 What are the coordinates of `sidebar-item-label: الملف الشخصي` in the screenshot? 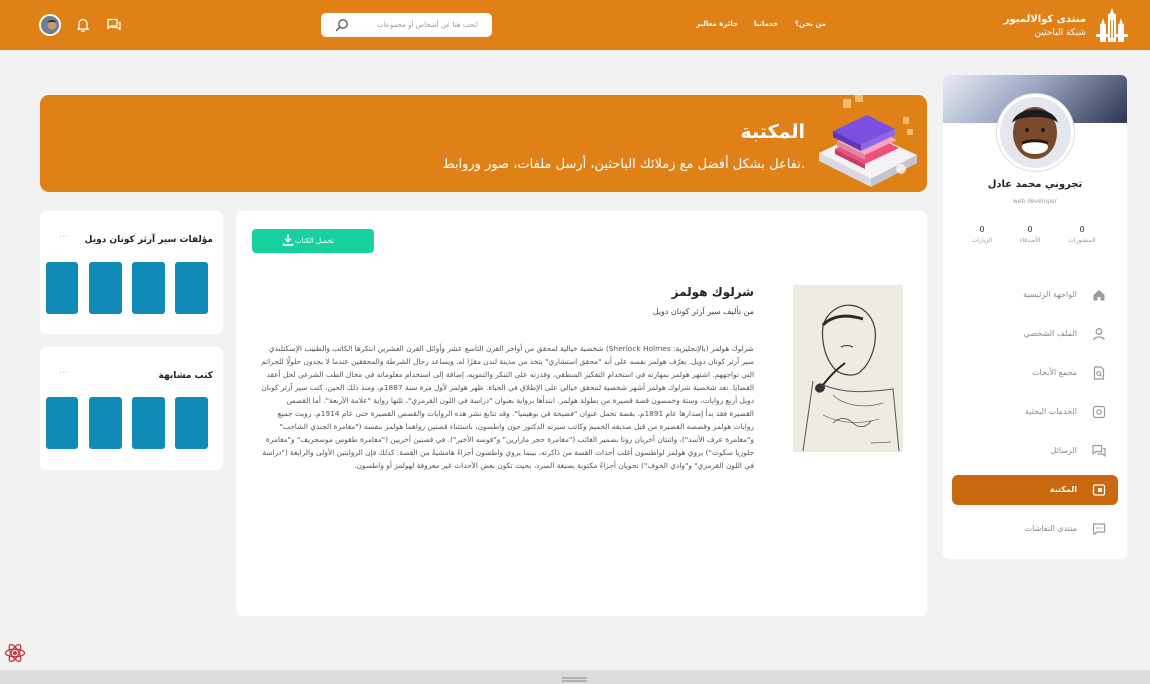 It's located at (1050, 333).